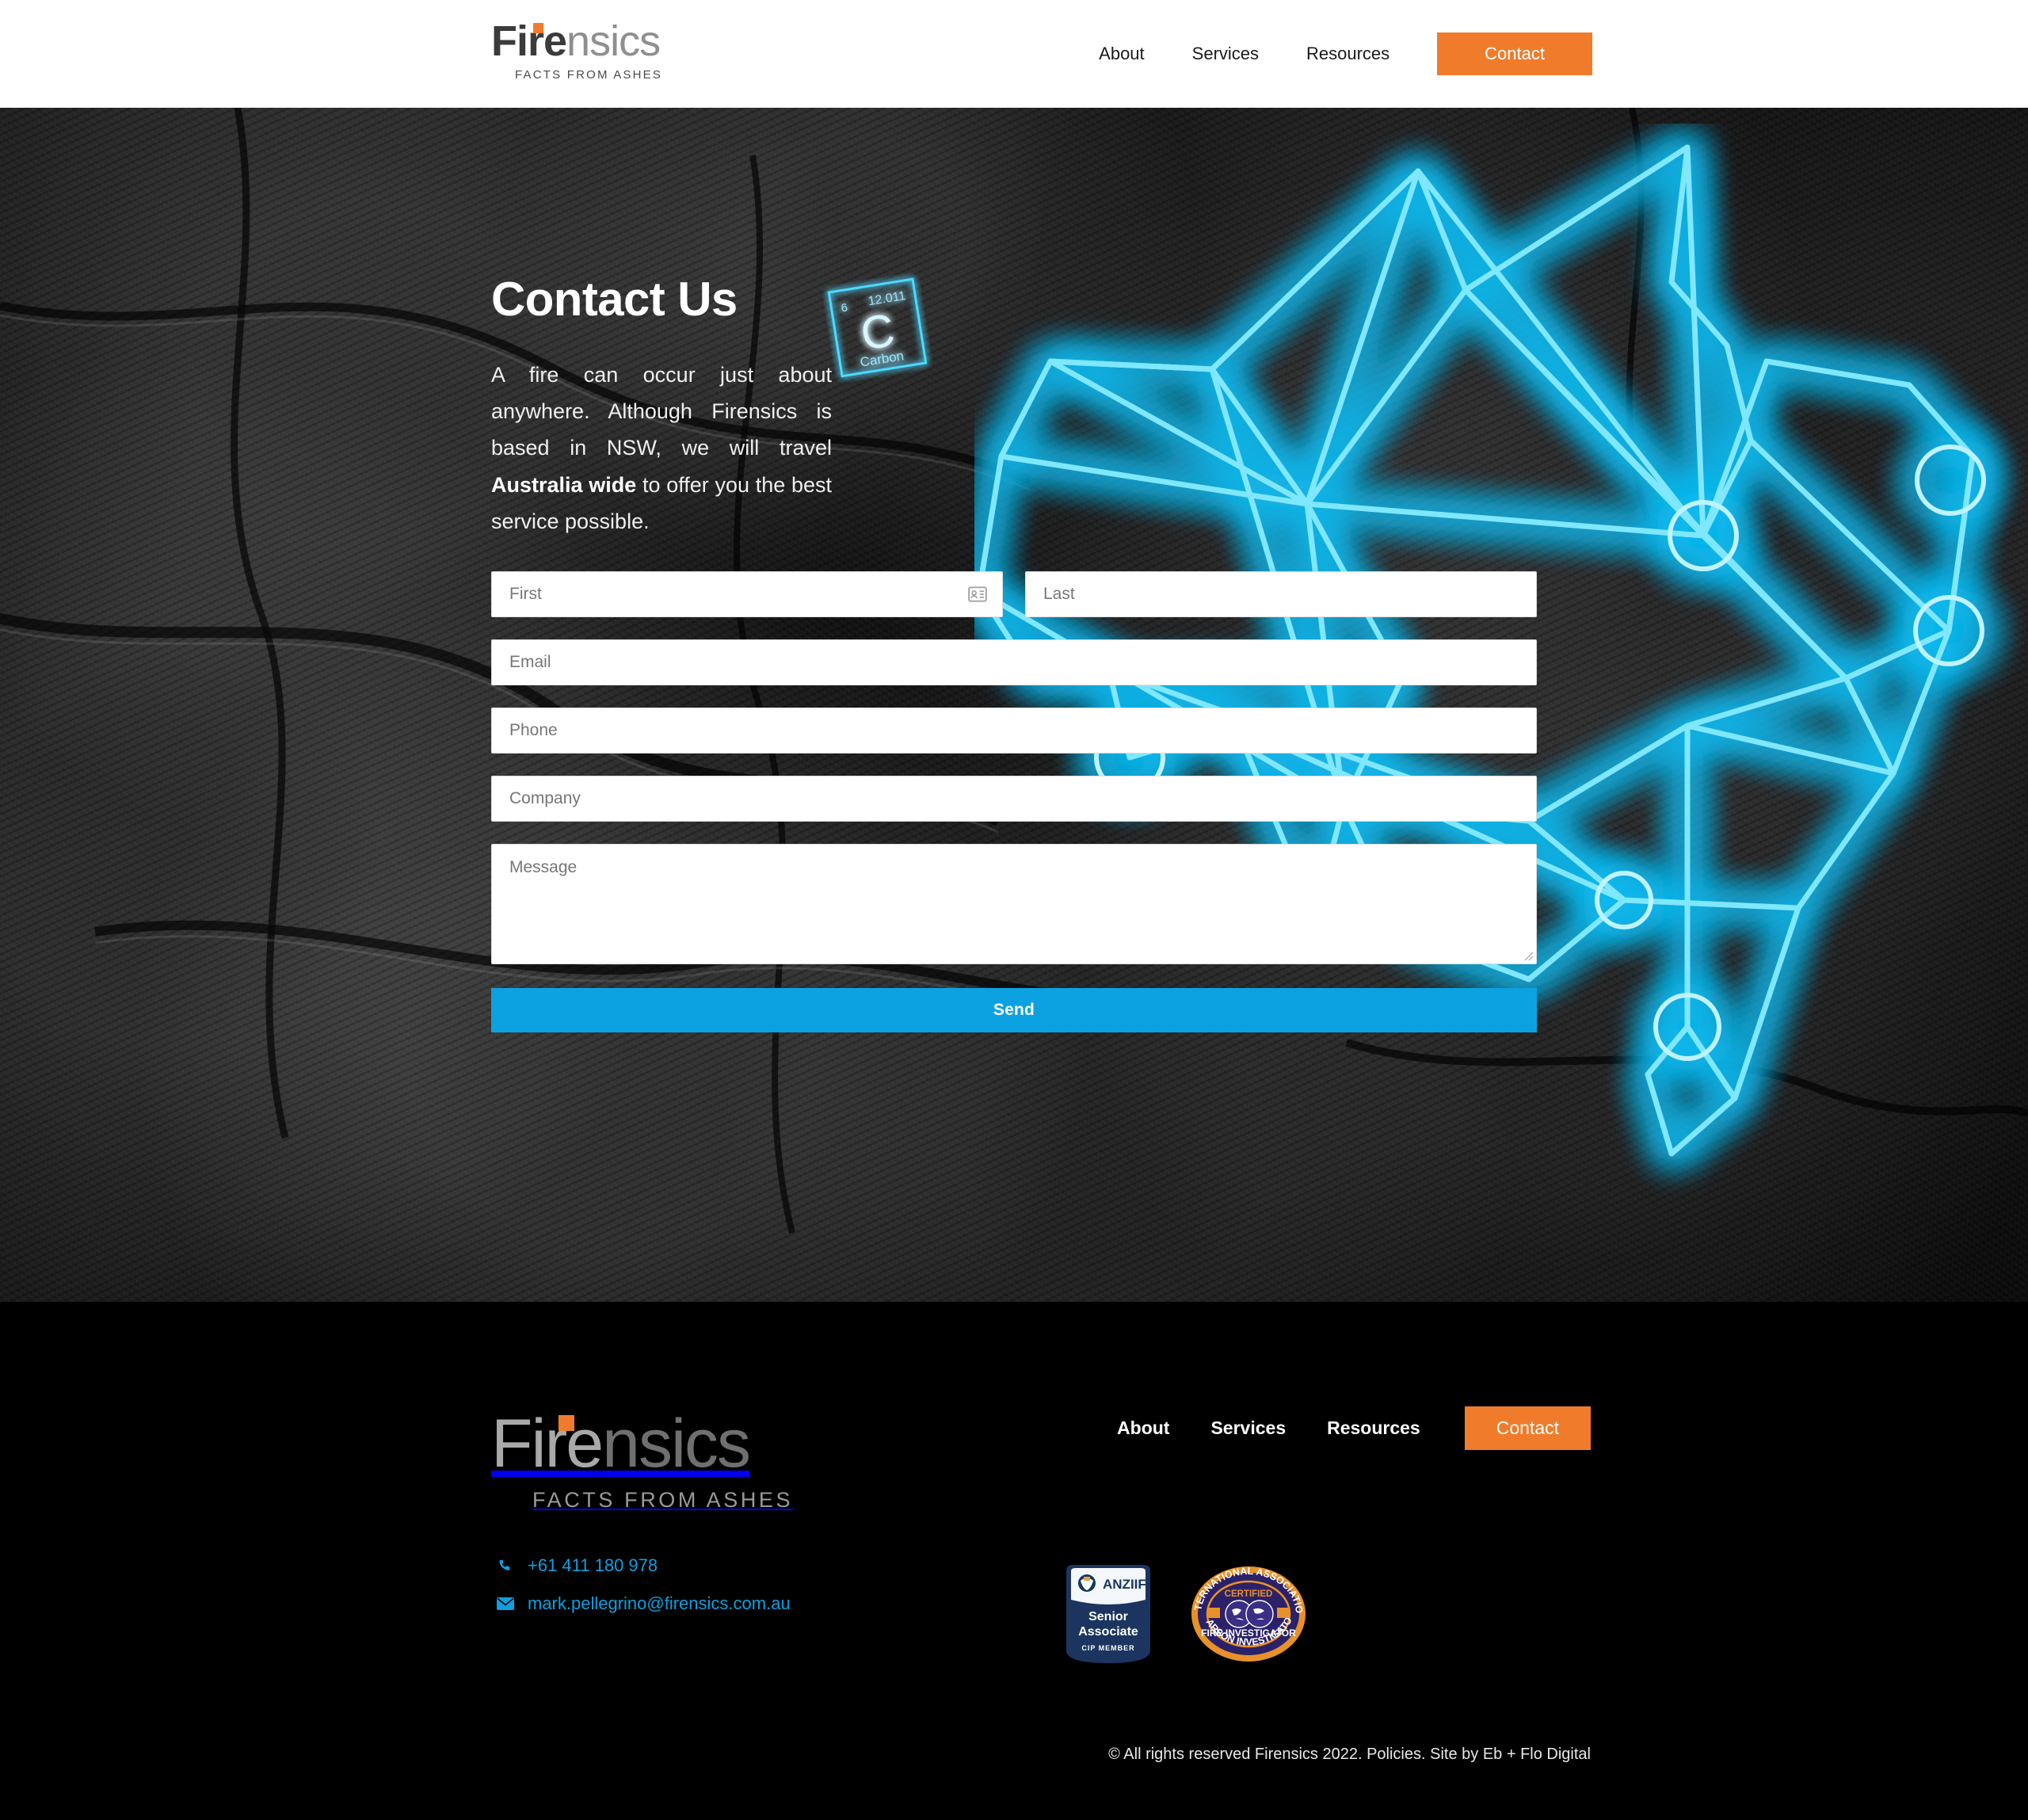 Image resolution: width=2028 pixels, height=1820 pixels. Describe the element at coordinates (747, 594) in the screenshot. I see `first-name-field: First` at that location.